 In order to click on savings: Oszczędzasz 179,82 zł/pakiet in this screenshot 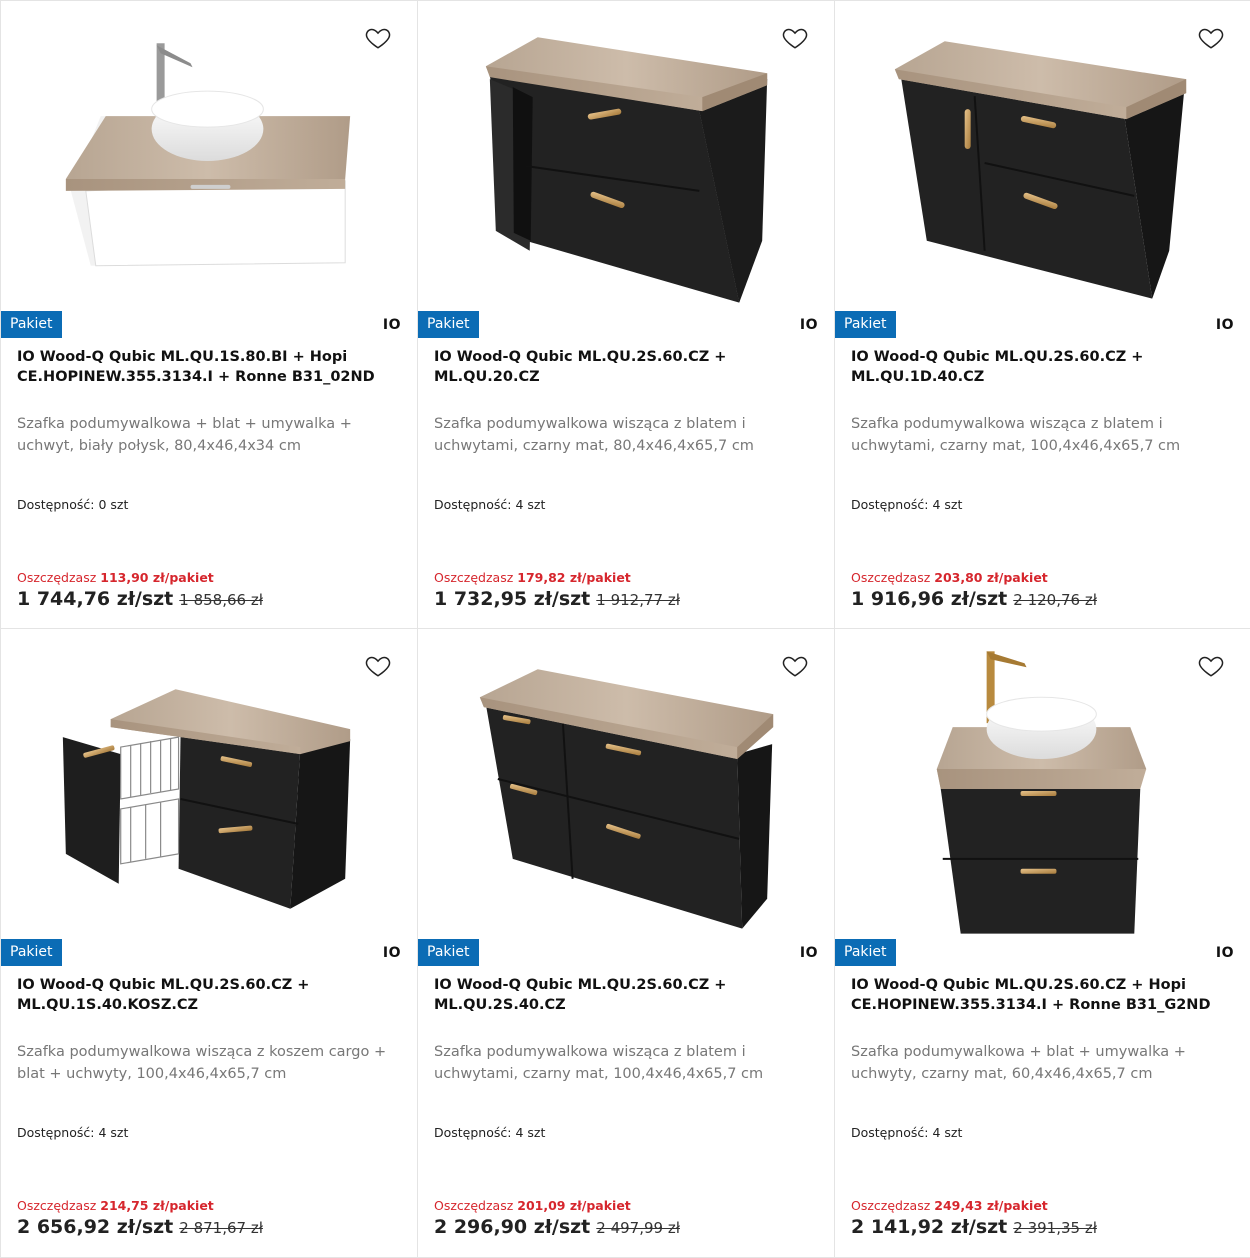, I will do `click(532, 577)`.